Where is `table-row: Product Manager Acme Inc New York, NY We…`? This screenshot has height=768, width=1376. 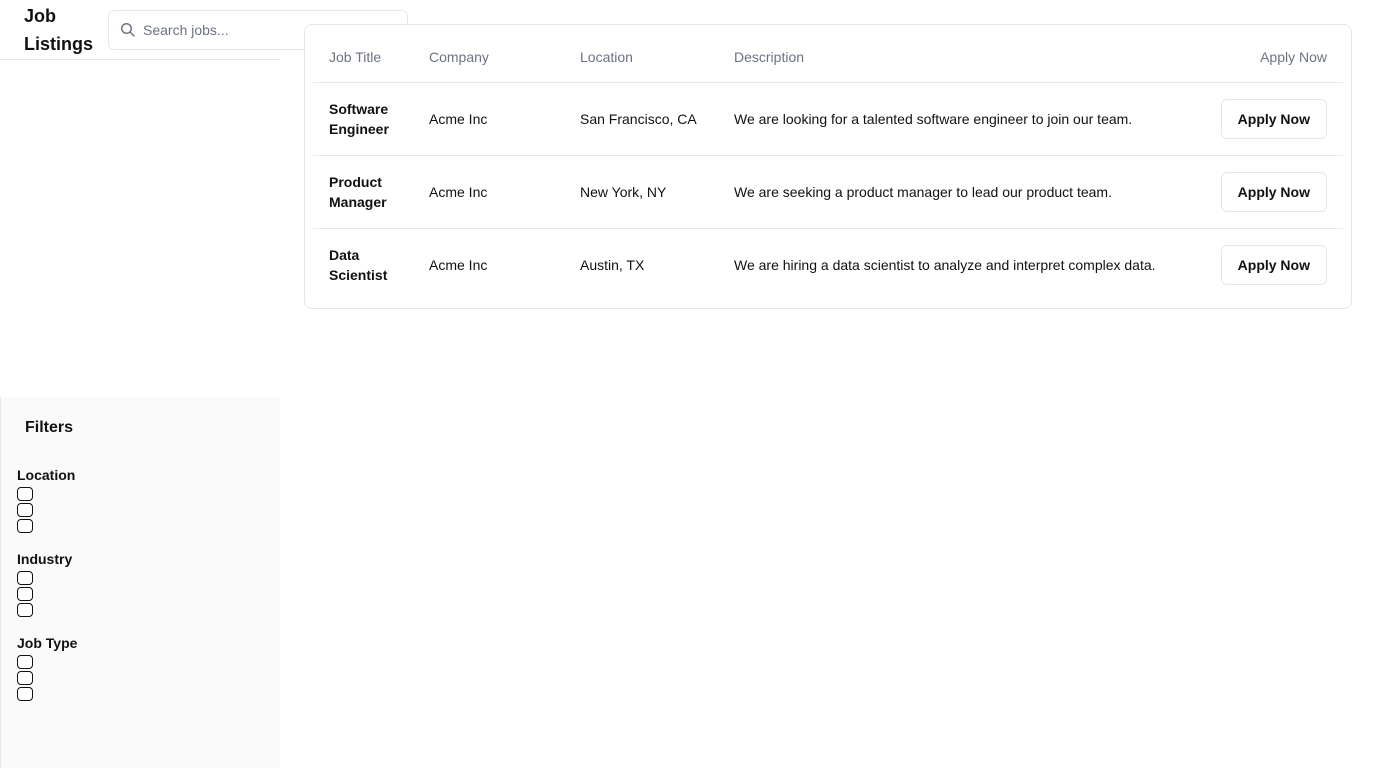
table-row: Product Manager Acme Inc New York, NY We… is located at coordinates (828, 192).